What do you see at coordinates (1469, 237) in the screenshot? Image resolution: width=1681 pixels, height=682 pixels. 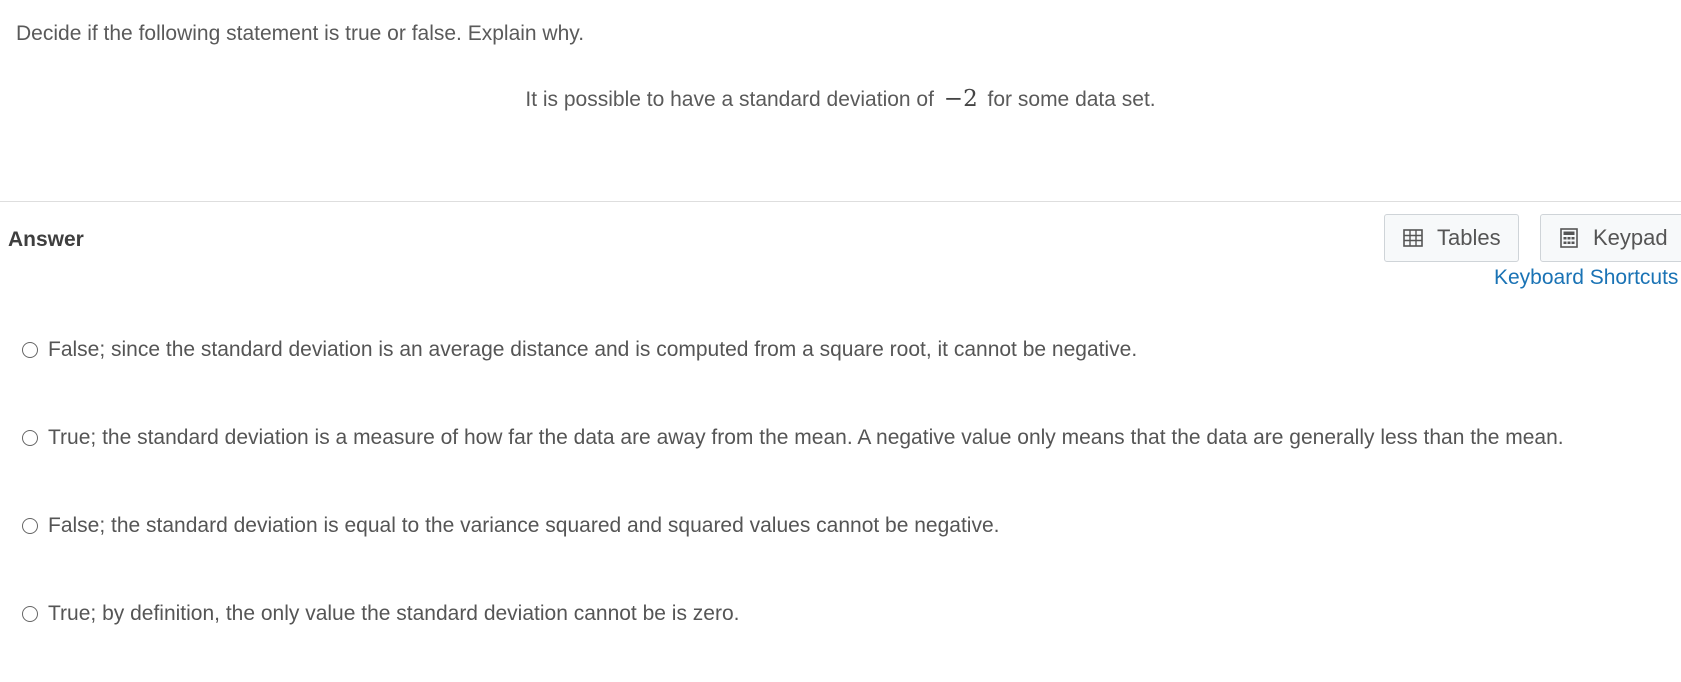 I see `tables-button-label: Tables` at bounding box center [1469, 237].